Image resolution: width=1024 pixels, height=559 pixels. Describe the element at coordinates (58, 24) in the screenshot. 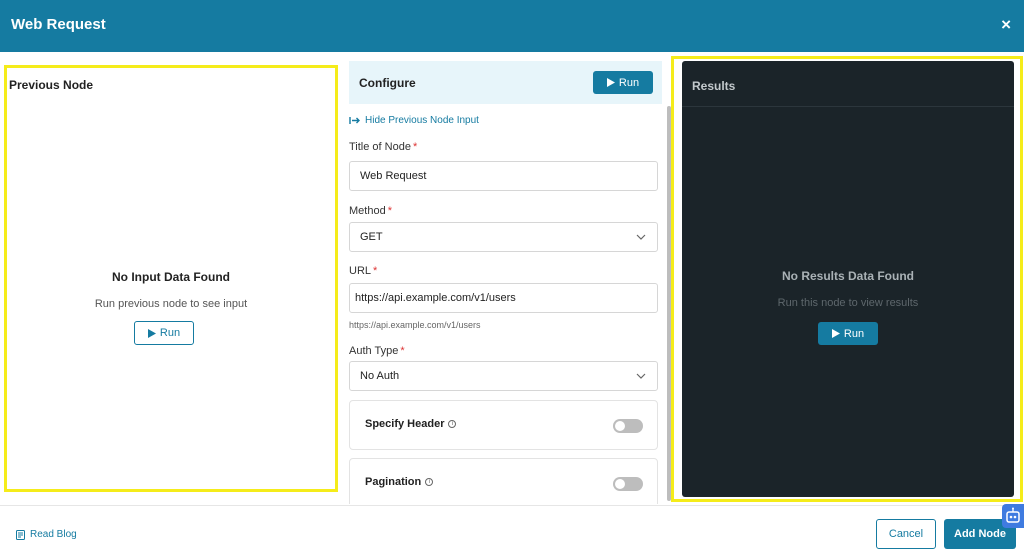

I see `modal-title: Web Request` at that location.